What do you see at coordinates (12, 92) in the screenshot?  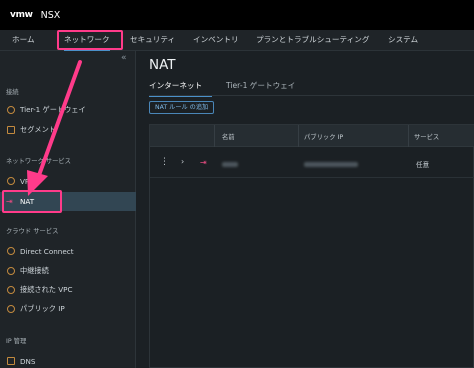 I see `section-header-connectivity: 接続` at bounding box center [12, 92].